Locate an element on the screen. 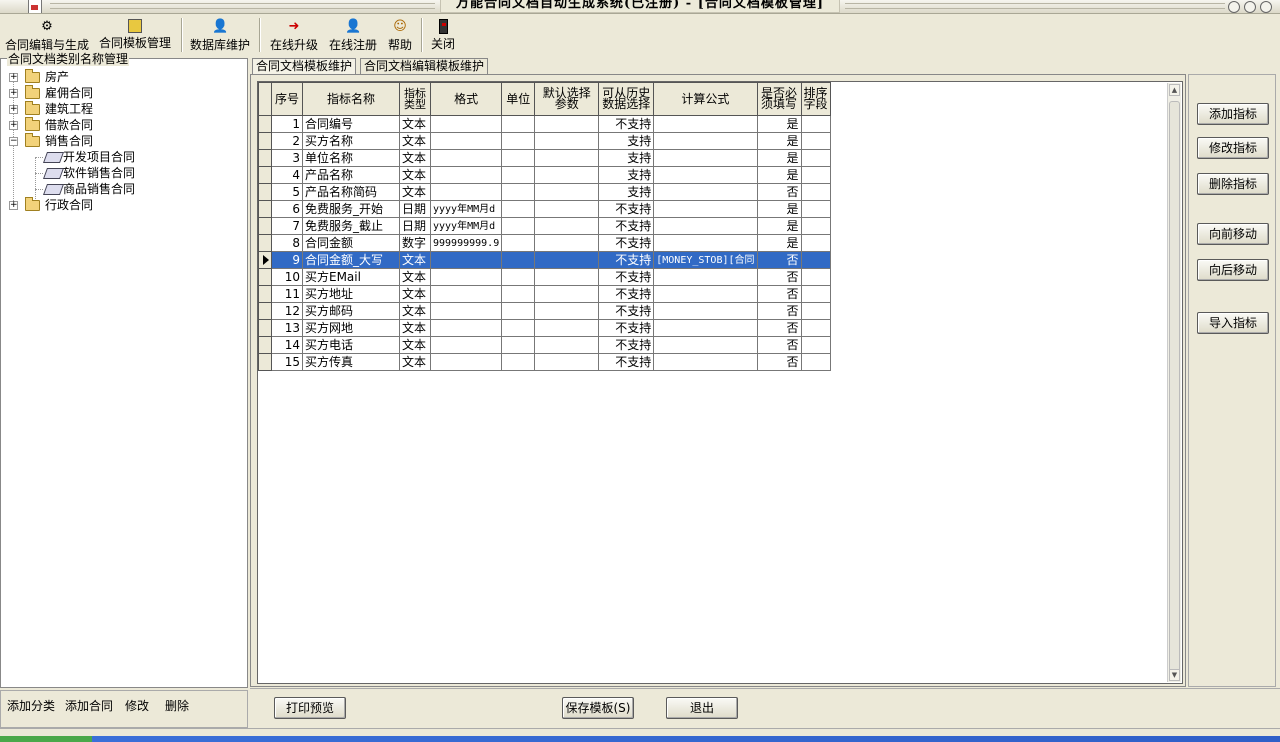  grid-vertical-scrollbar: ▲ ▼ is located at coordinates (1174, 382).